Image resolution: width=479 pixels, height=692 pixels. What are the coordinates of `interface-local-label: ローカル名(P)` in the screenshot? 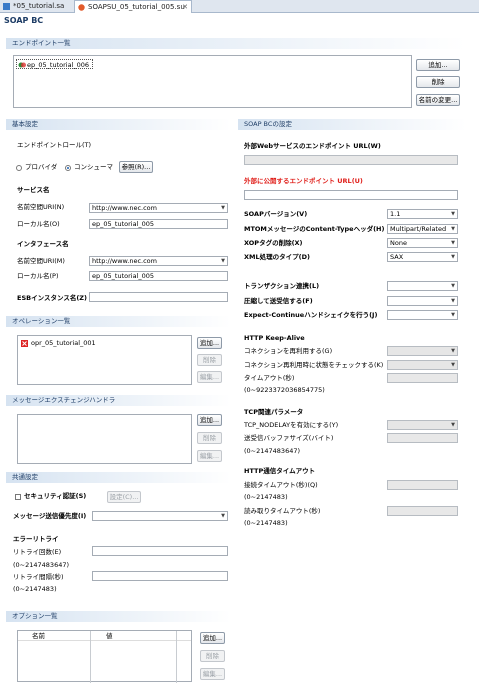 It's located at (38, 276).